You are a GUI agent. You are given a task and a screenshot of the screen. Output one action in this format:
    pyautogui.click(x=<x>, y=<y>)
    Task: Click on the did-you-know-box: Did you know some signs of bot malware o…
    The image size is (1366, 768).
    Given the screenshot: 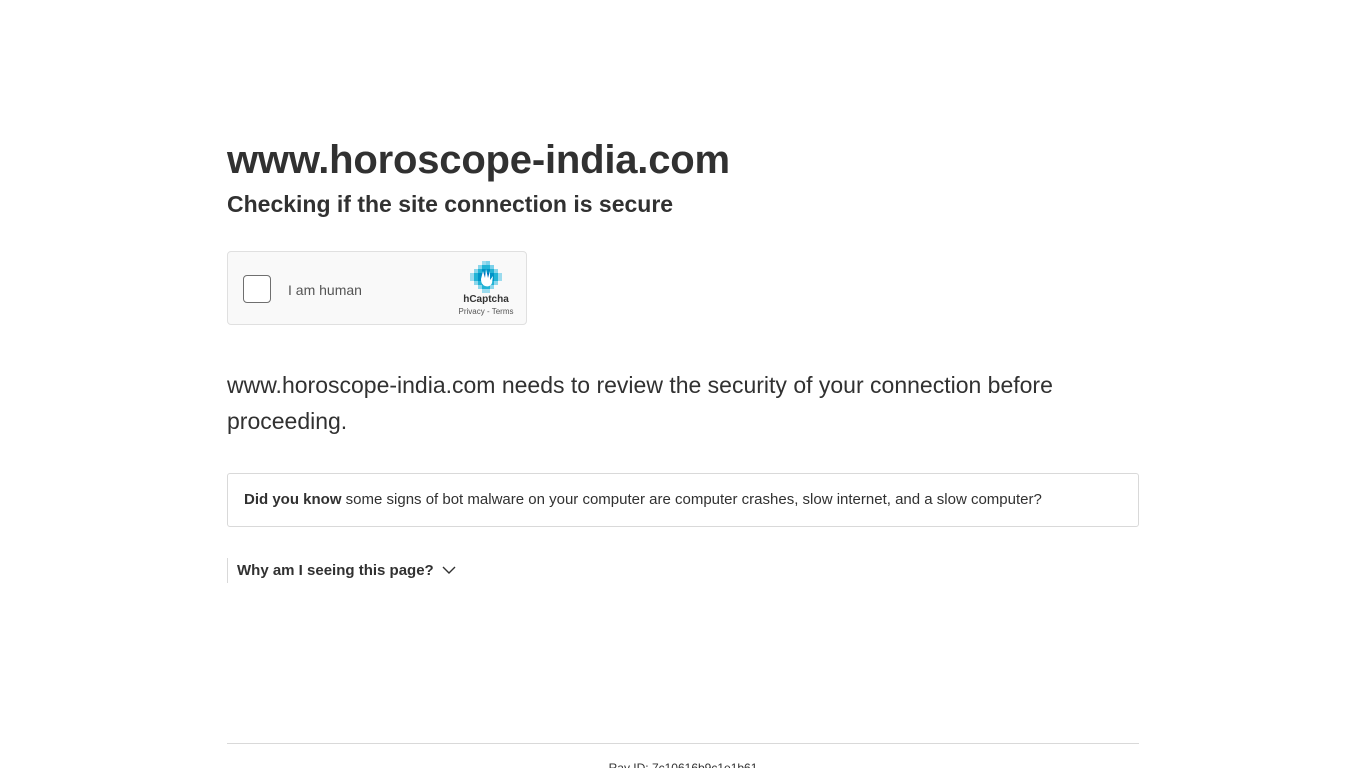 What is the action you would take?
    pyautogui.click(x=683, y=500)
    